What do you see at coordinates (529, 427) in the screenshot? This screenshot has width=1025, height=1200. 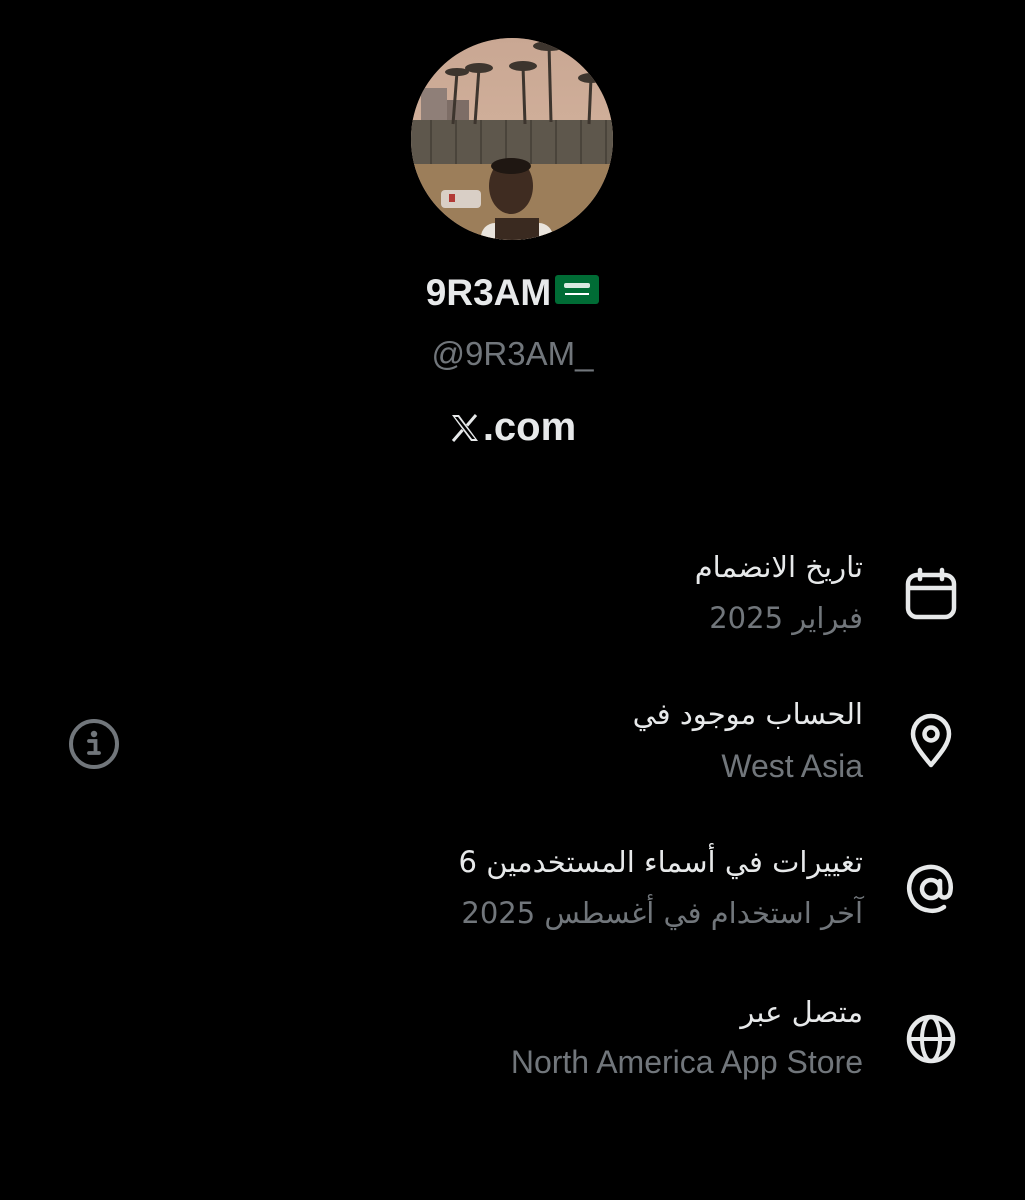 I see `brand-text: .com` at bounding box center [529, 427].